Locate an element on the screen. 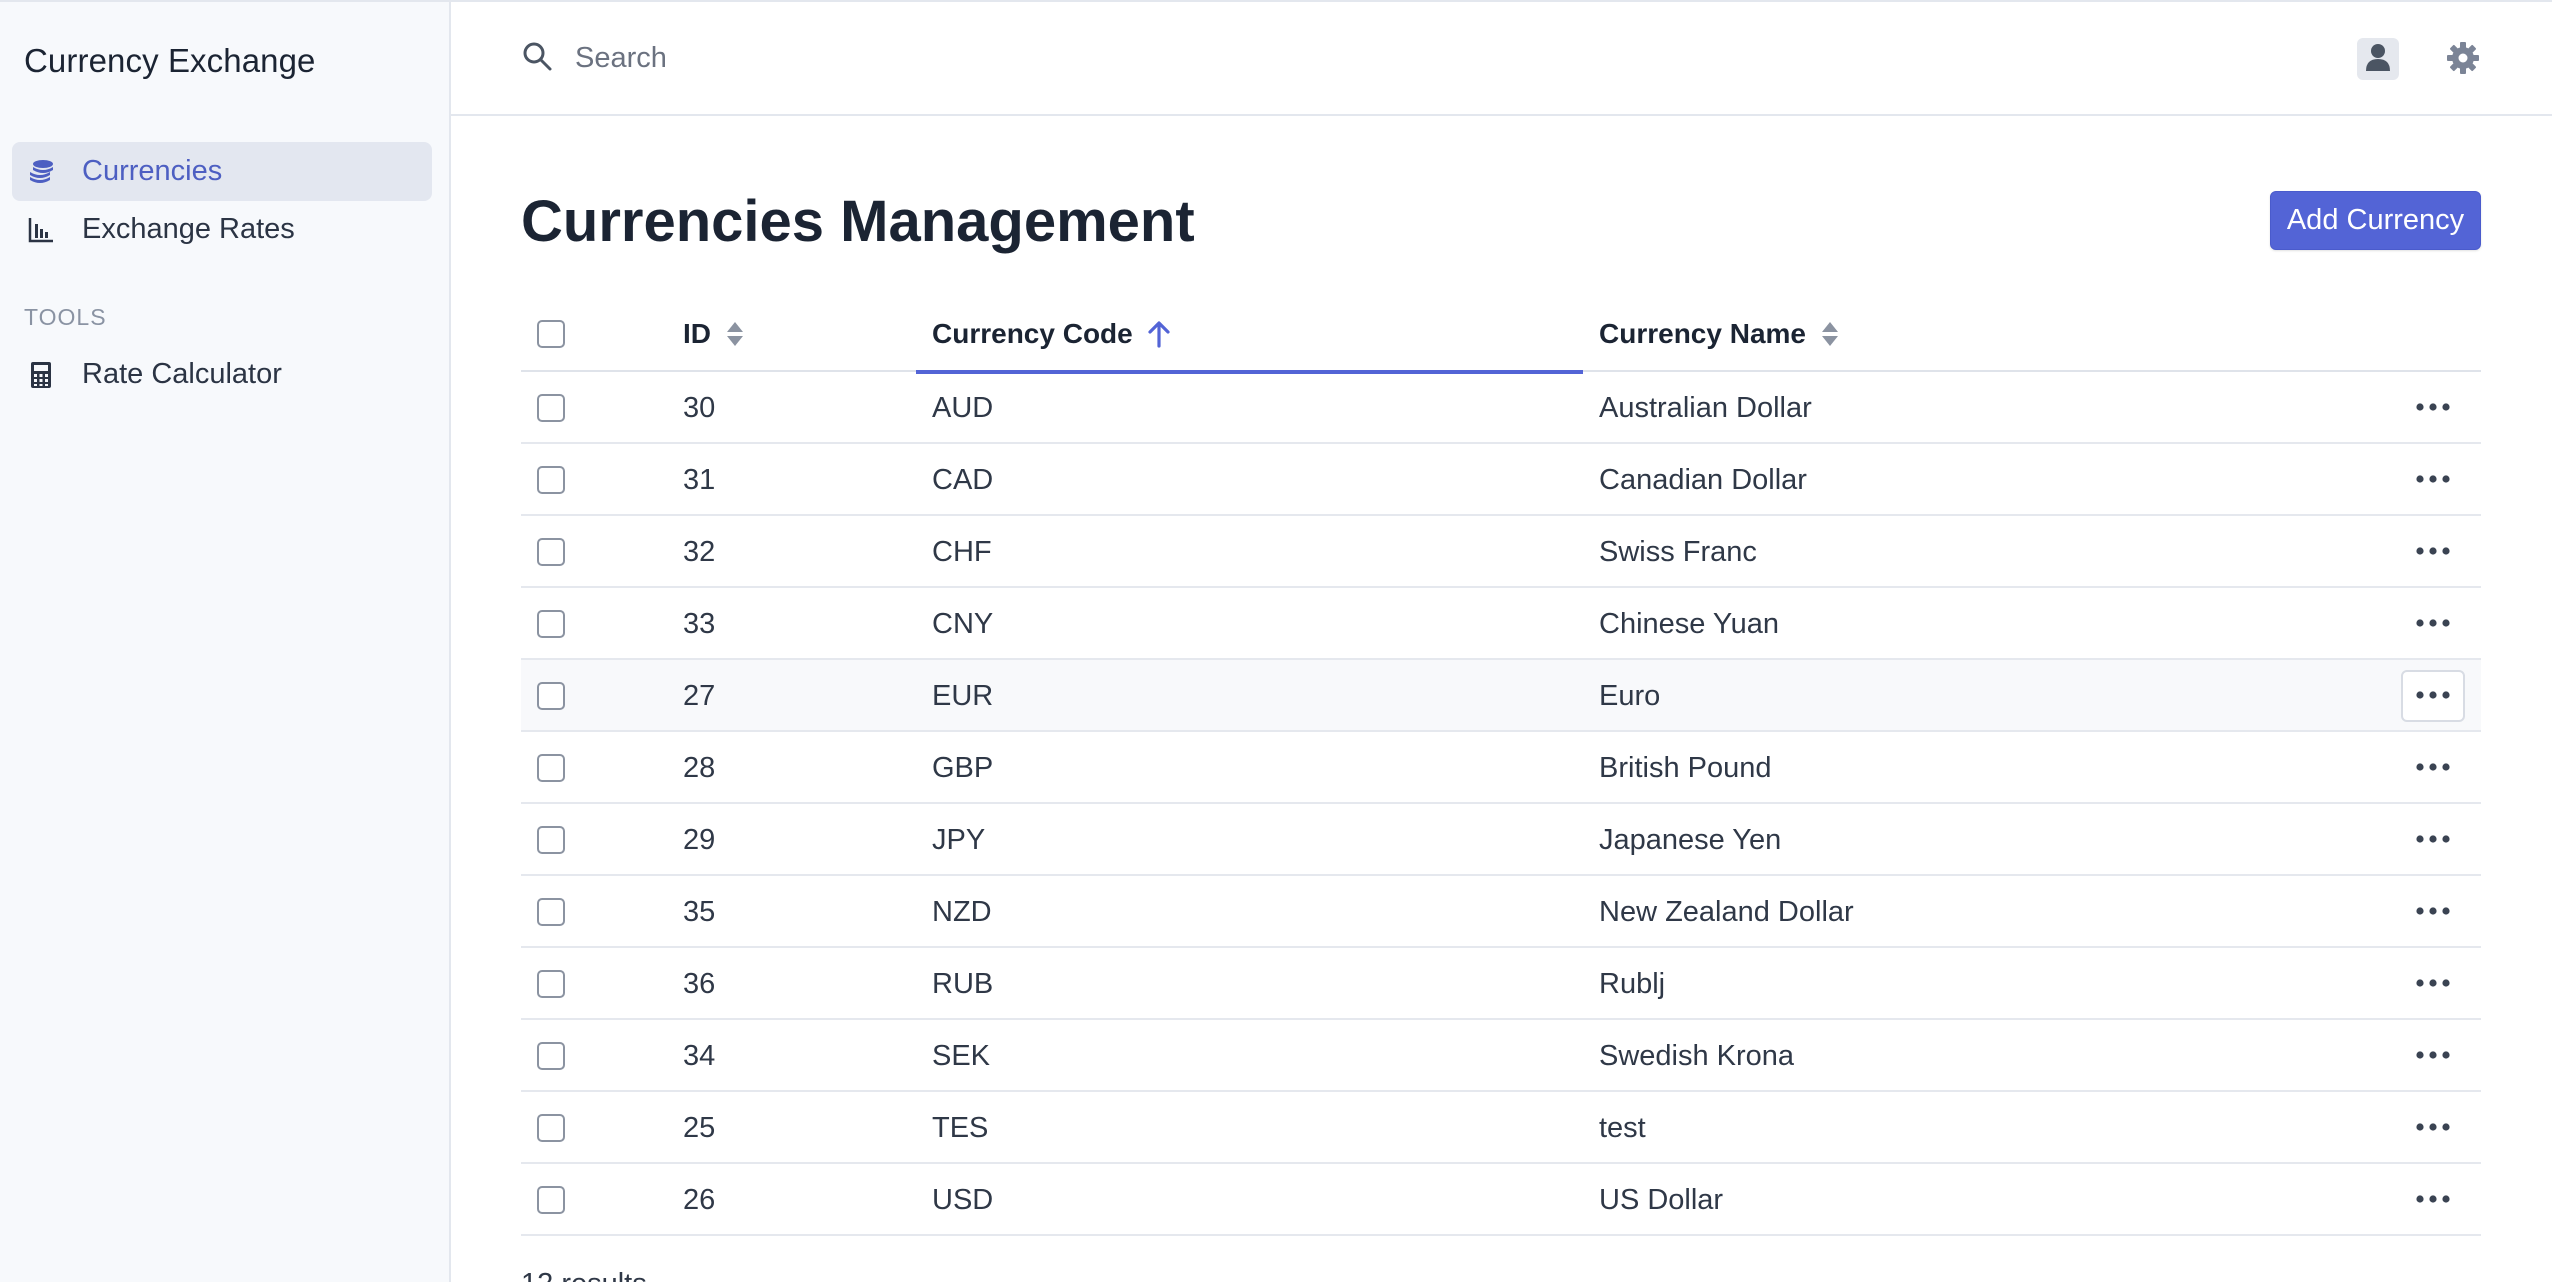 This screenshot has width=2552, height=1282. add-currency-button: Add Currency is located at coordinates (2375, 220).